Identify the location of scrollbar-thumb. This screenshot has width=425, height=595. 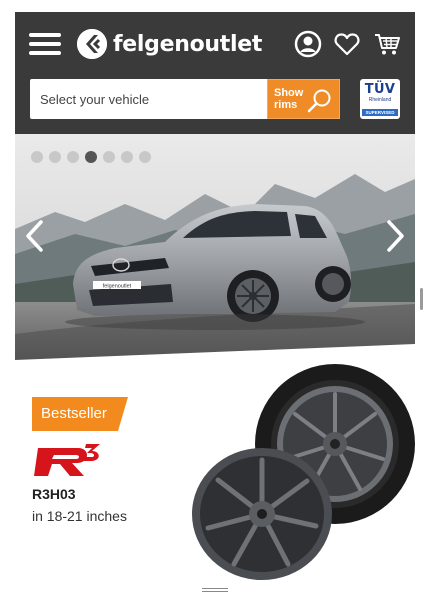
(421, 299).